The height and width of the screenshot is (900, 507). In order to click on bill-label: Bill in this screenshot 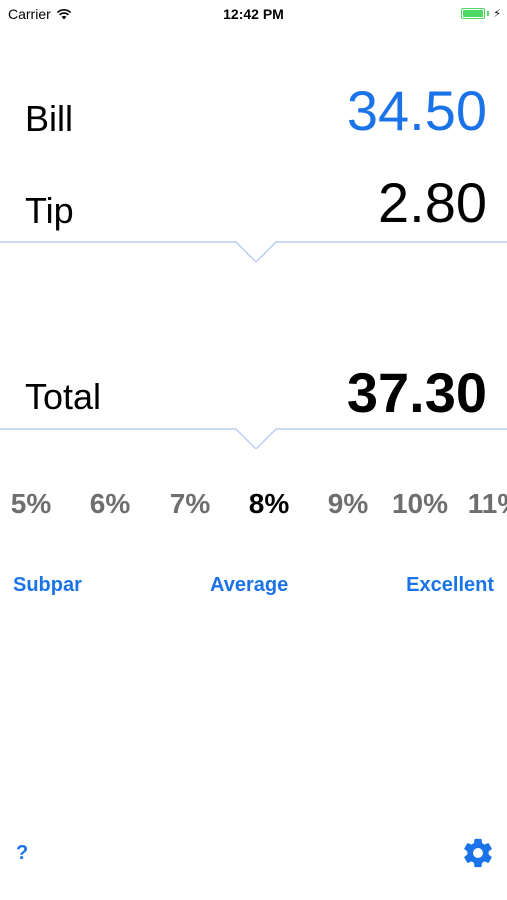, I will do `click(49, 118)`.